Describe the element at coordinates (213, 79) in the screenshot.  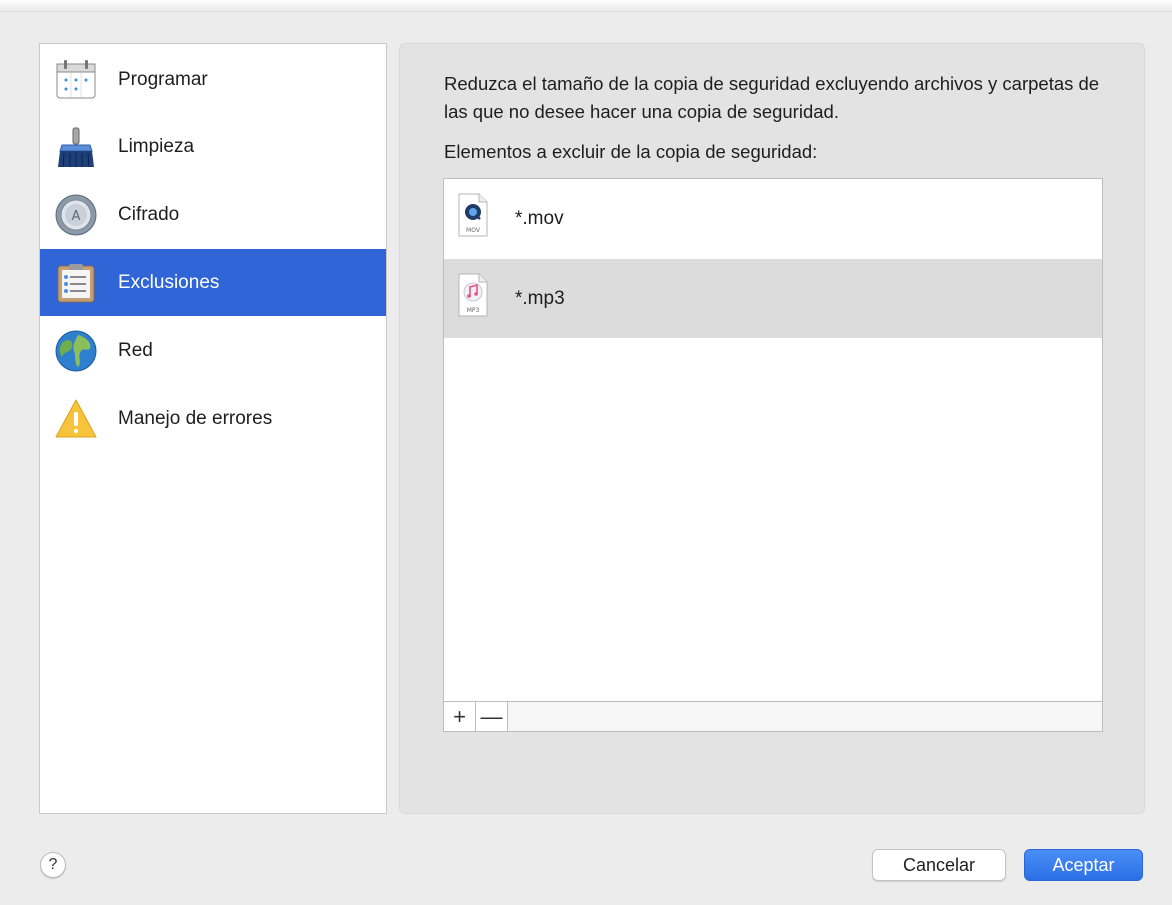
I see `sidebar-item-programar: Programar` at that location.